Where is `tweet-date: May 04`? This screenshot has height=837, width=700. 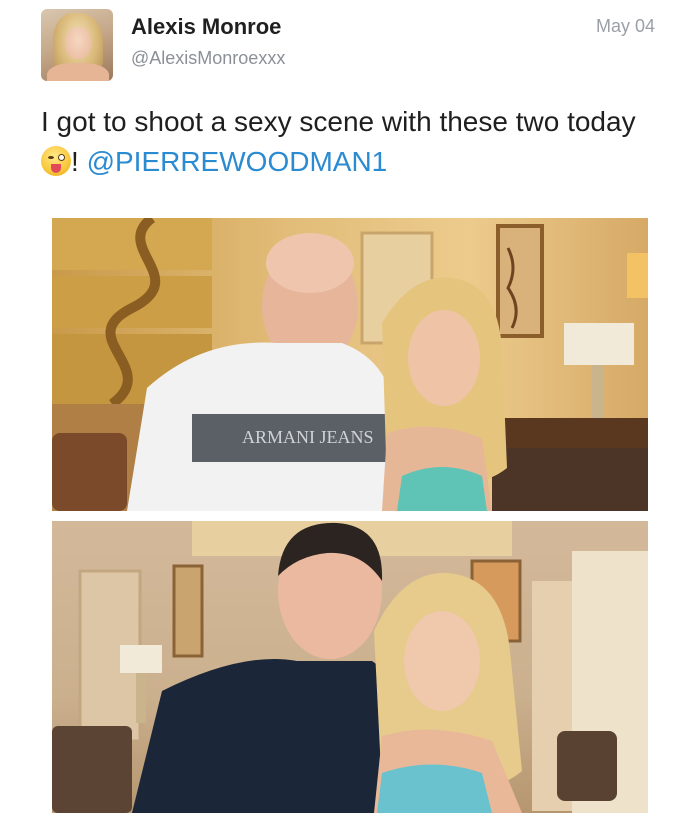
tweet-date: May 04 is located at coordinates (625, 26).